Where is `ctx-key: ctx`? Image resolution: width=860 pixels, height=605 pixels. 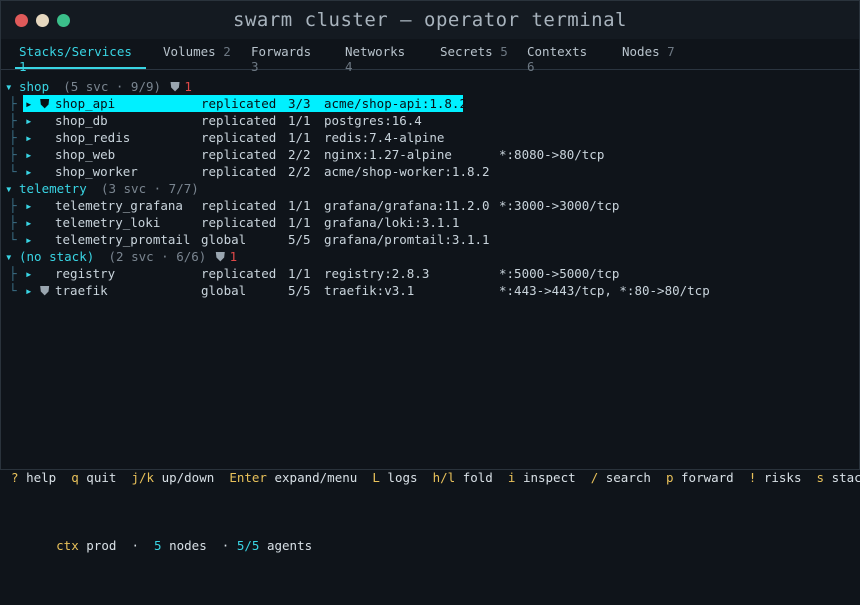
ctx-key: ctx is located at coordinates (67, 545).